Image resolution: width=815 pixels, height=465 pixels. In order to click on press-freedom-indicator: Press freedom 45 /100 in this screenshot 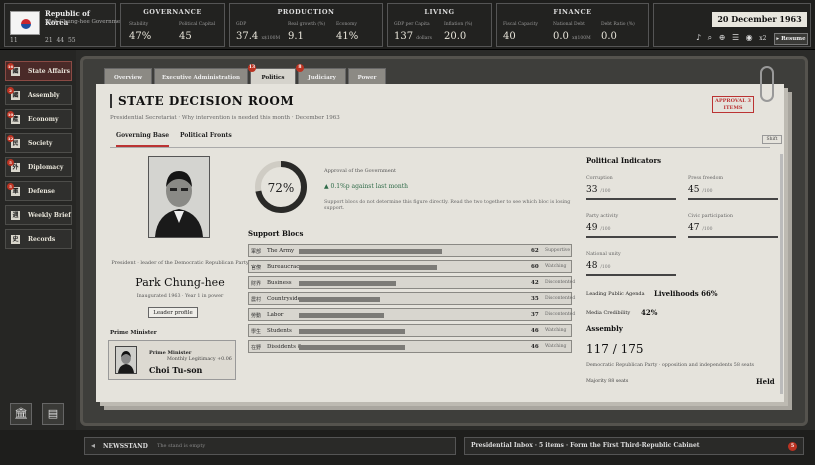, I will do `click(733, 188)`.